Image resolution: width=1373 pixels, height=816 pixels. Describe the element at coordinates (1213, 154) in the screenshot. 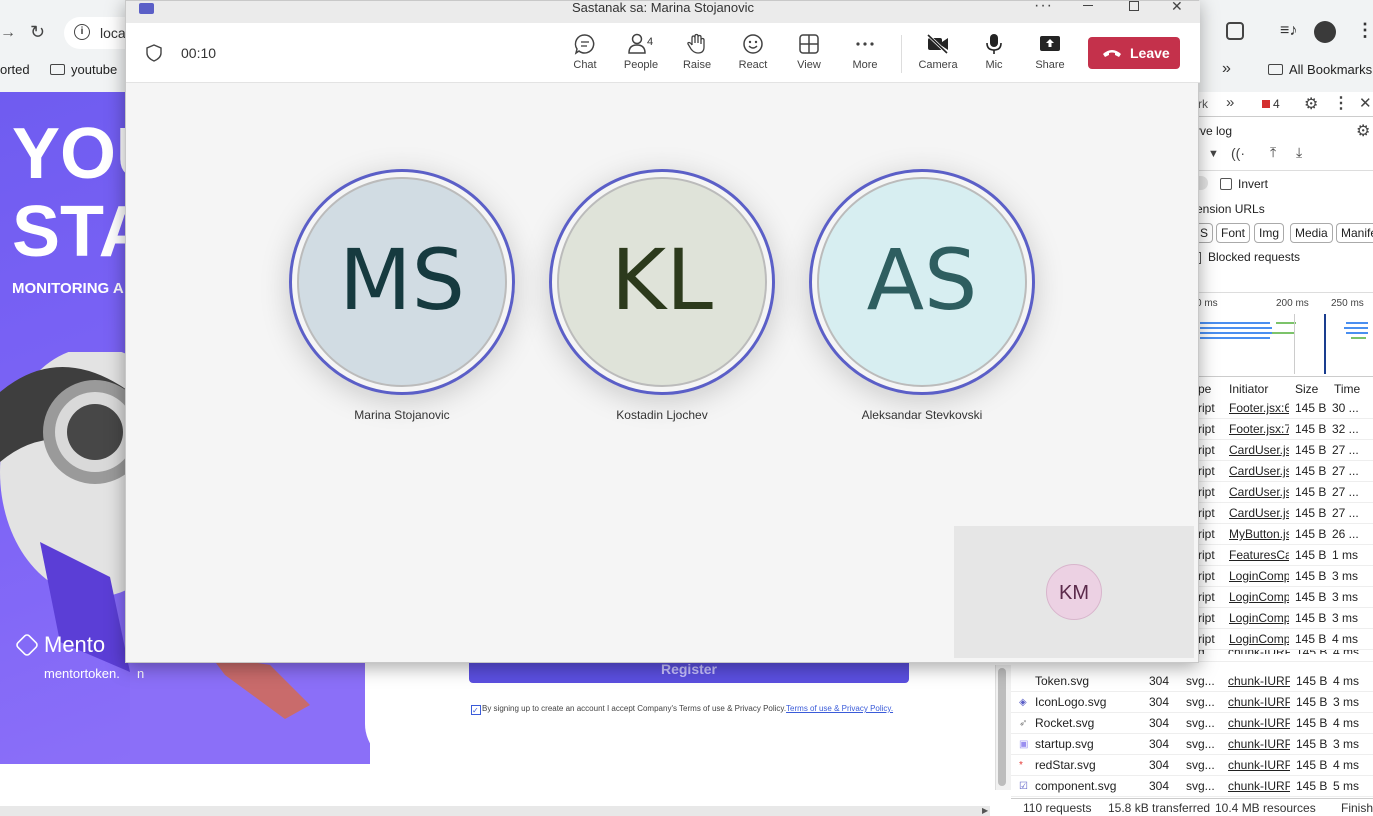

I see `throttle-dropdown-icon: ▼` at that location.